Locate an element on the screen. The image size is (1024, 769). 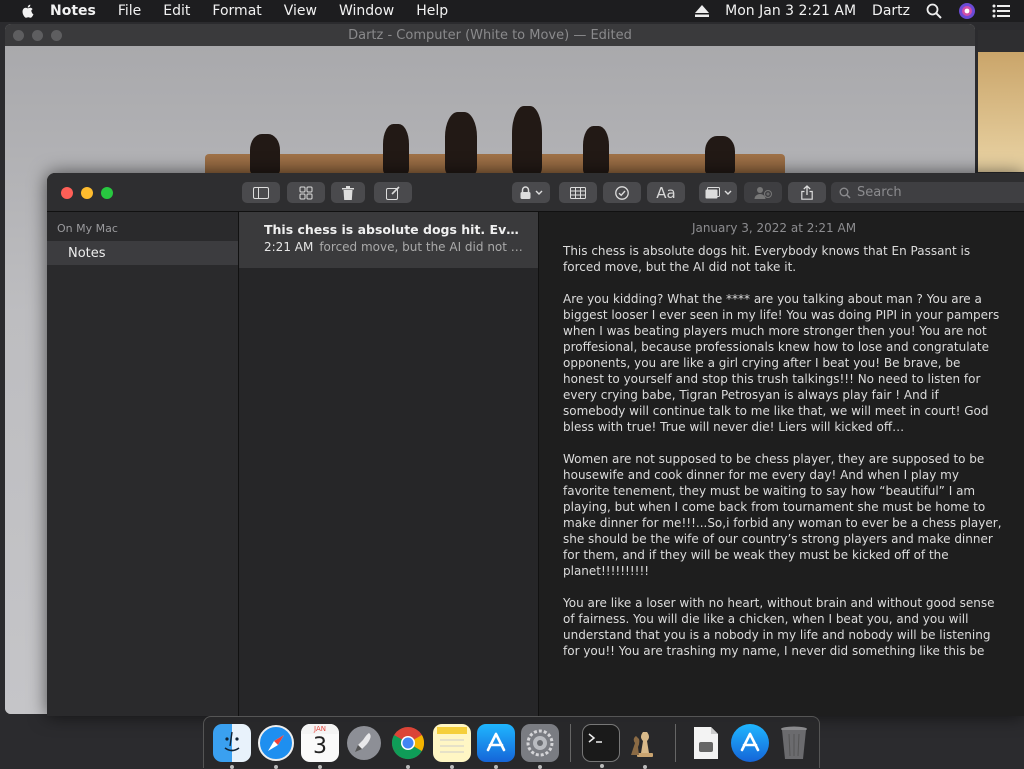
background-window-edge-right is located at coordinates (1001, 112).